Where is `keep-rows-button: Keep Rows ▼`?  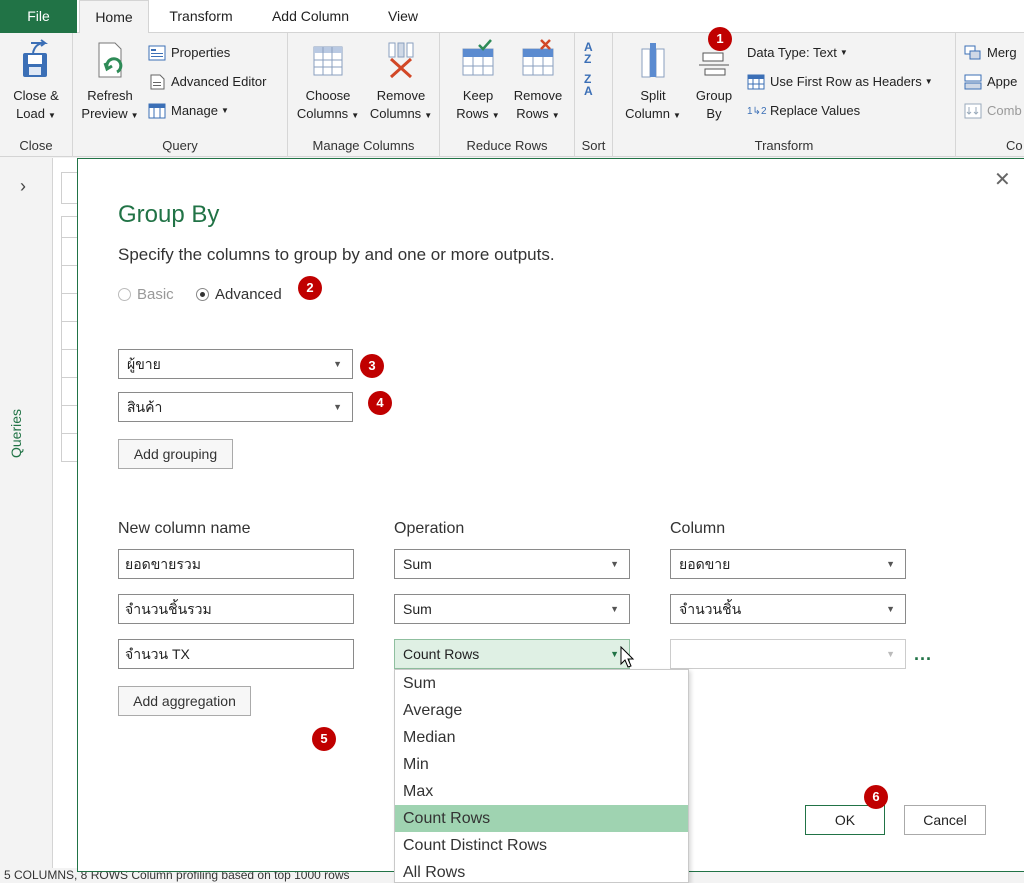
keep-rows-button: Keep Rows ▼ is located at coordinates (478, 82).